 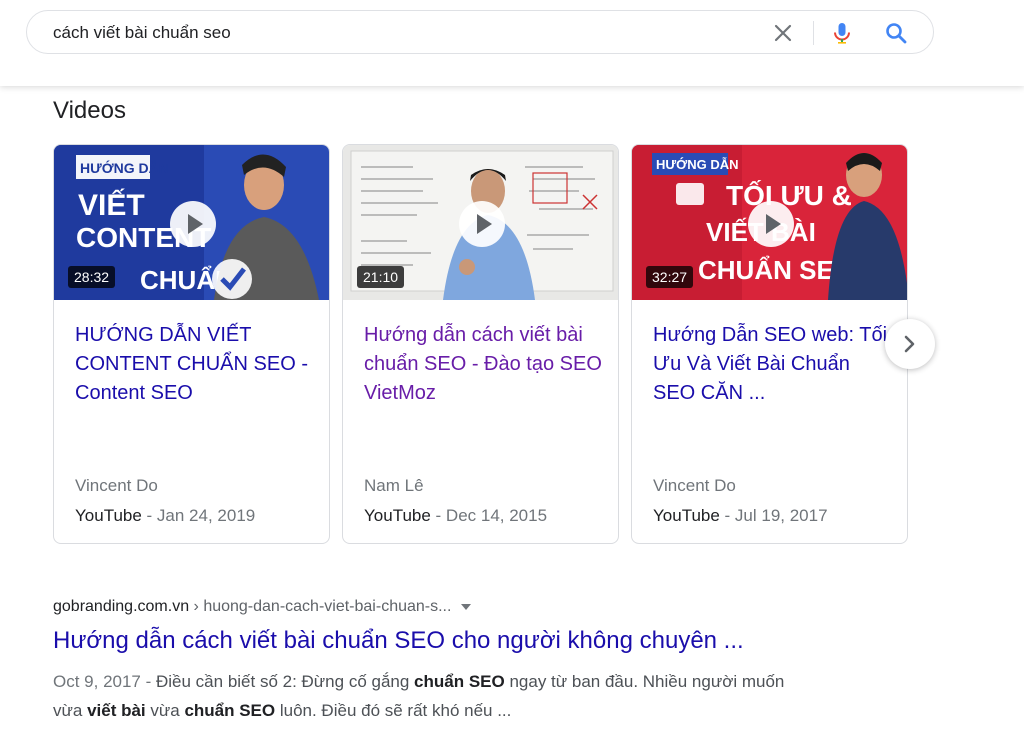 I want to click on video-source-line: YouTube - Dec 14, 2015, so click(x=455, y=516).